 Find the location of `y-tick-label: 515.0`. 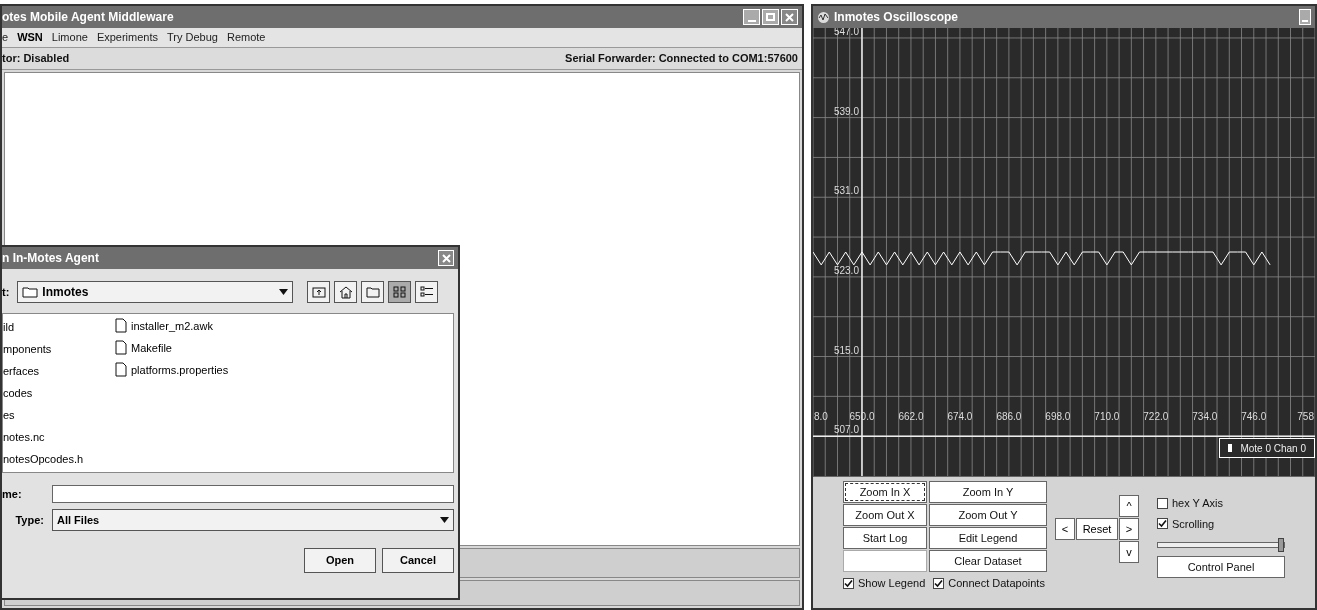

y-tick-label: 515.0 is located at coordinates (846, 350).